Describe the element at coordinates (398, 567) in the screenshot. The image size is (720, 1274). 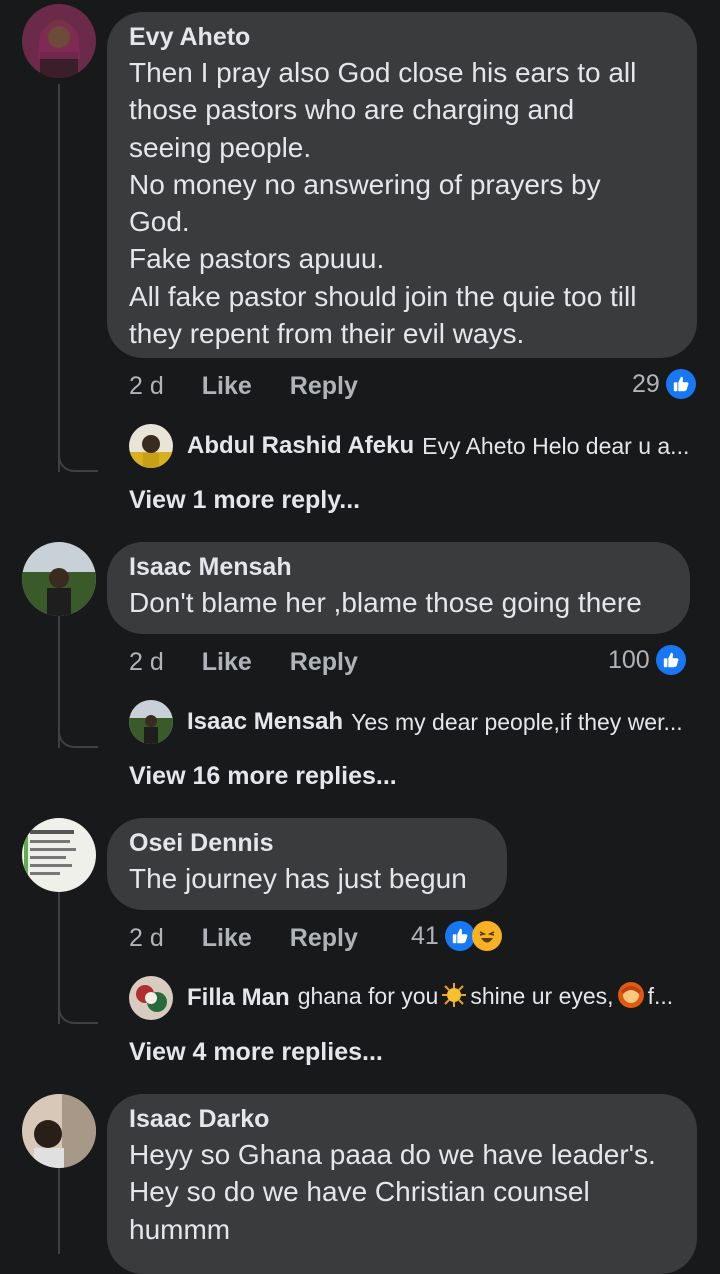
I see `comment-author: Isaac Mensah` at that location.